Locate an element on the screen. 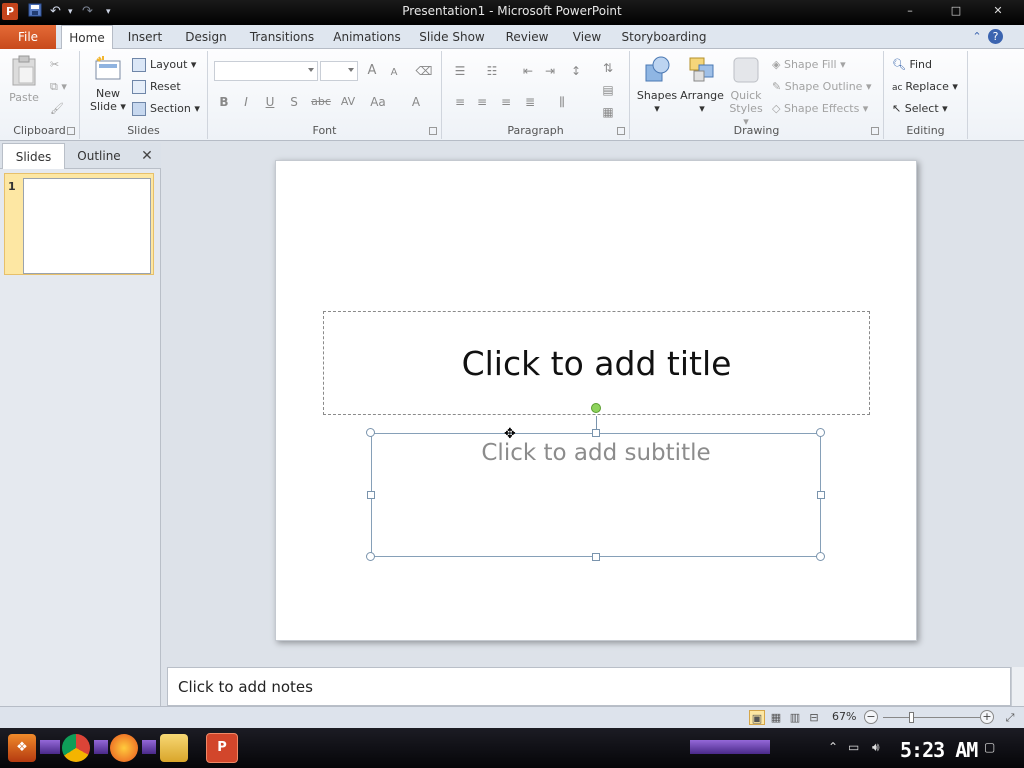 The height and width of the screenshot is (768, 1024). line-spacing-icon: ↕ is located at coordinates (576, 71).